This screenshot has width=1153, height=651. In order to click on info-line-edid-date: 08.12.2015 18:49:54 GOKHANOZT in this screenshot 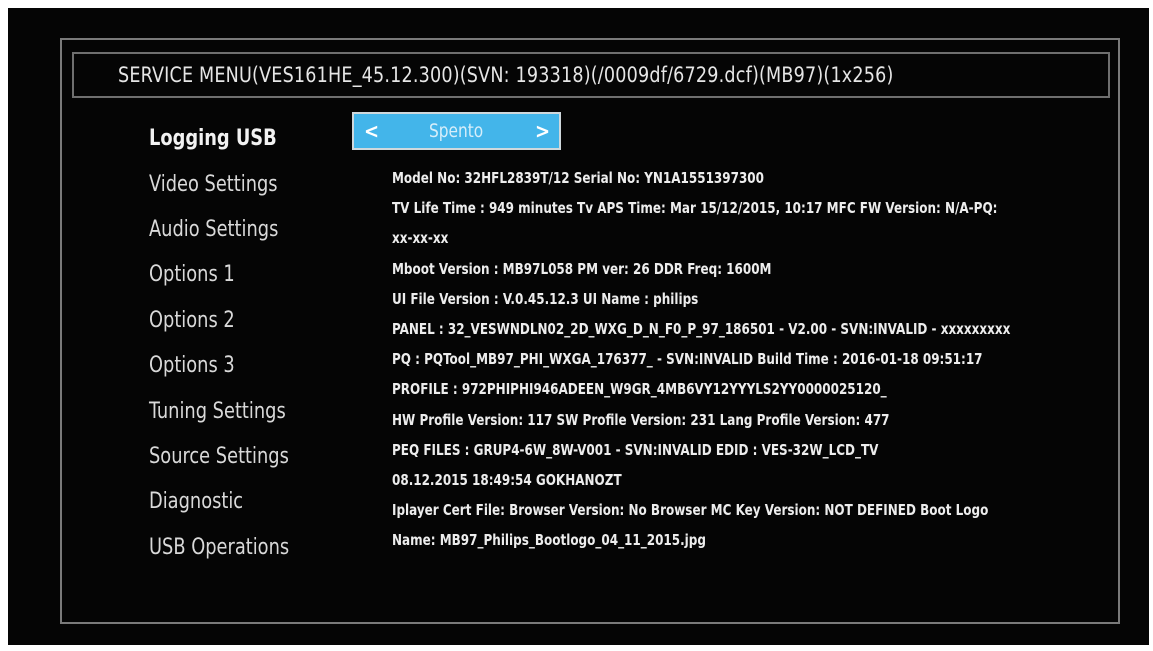, I will do `click(507, 479)`.